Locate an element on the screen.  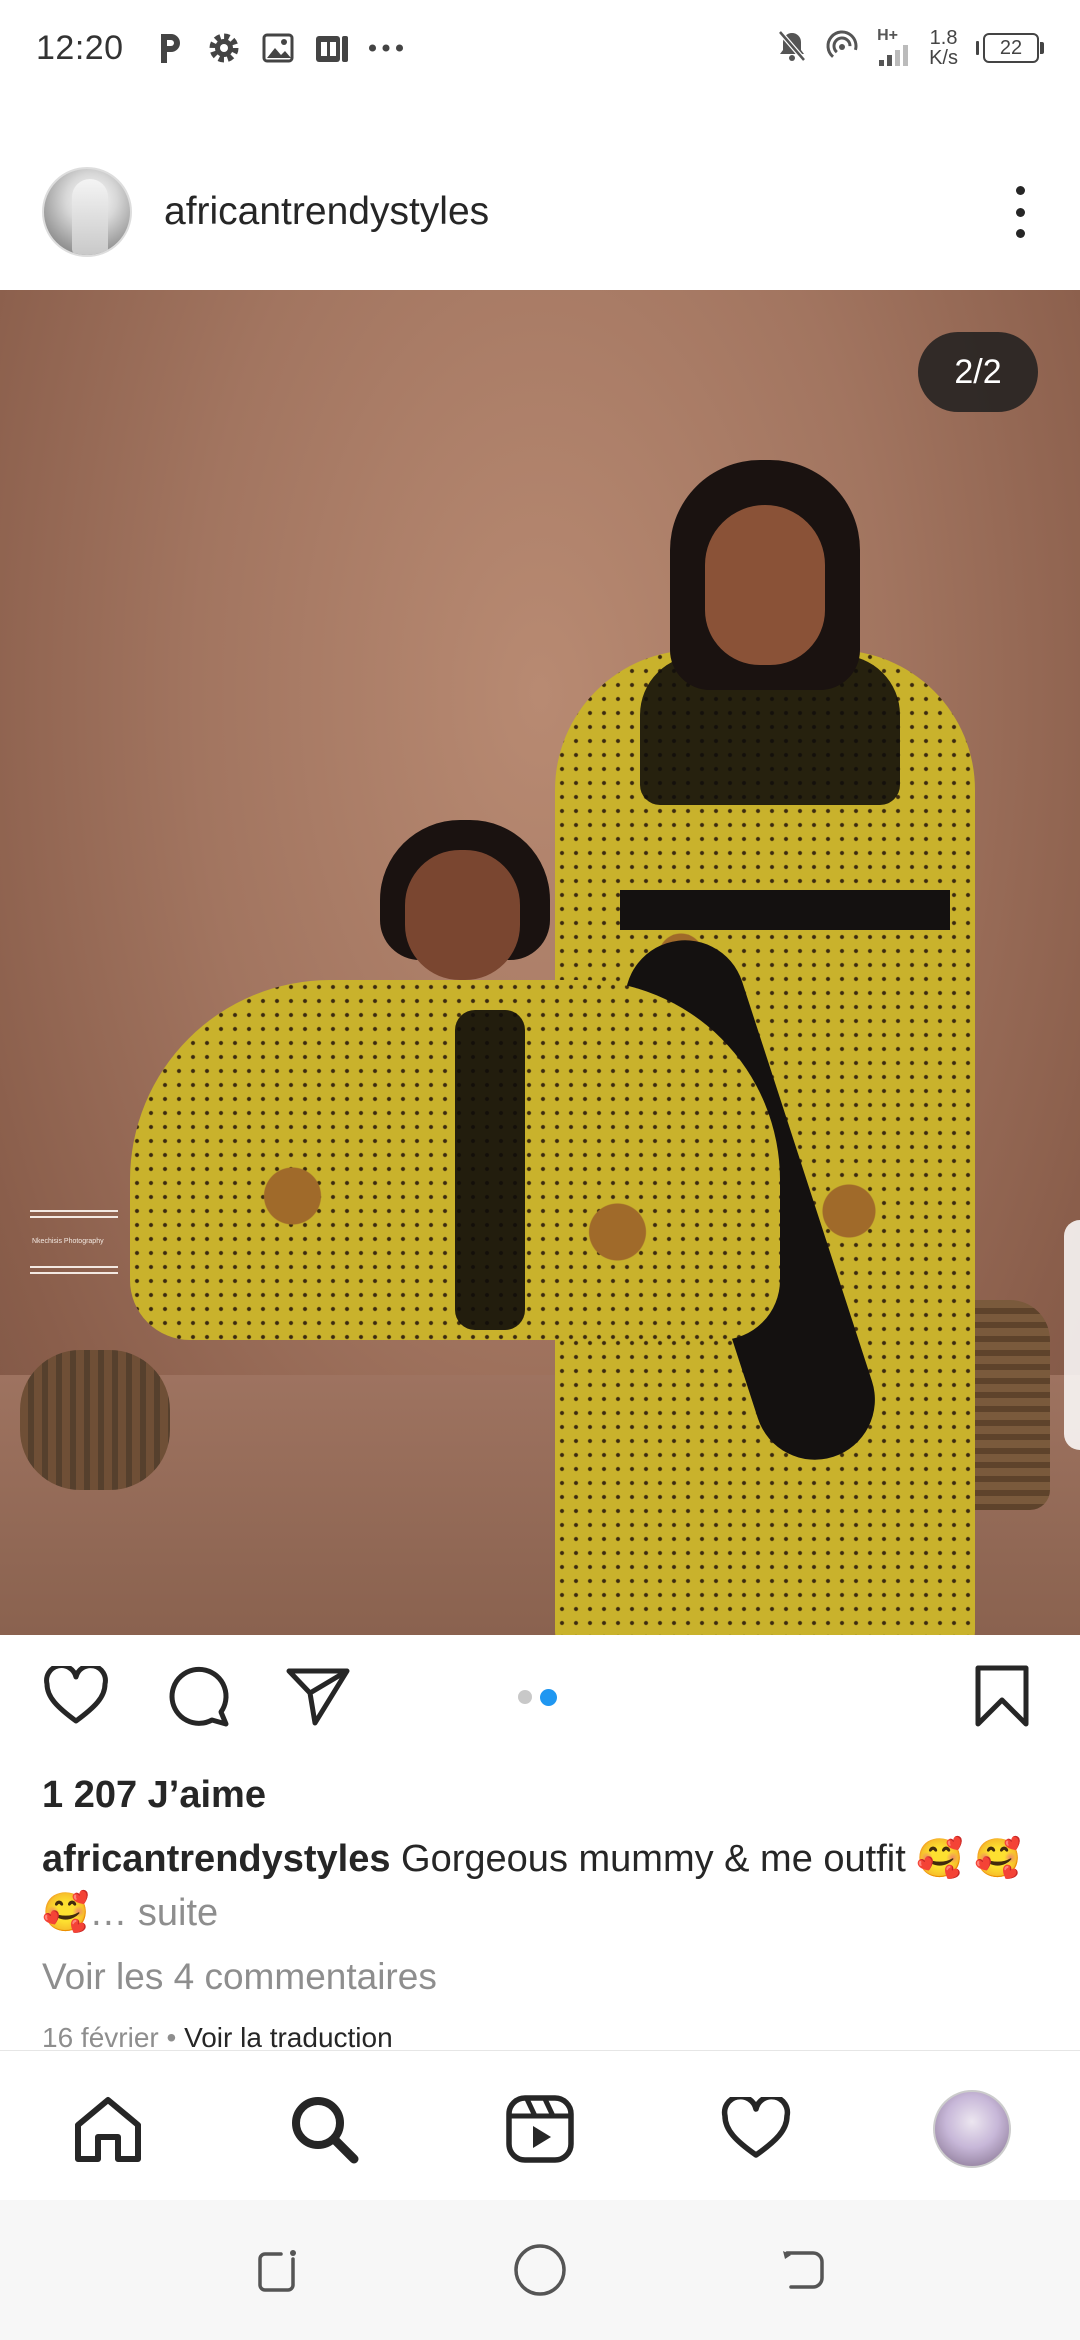
post-author-avatar is located at coordinates (87, 212).